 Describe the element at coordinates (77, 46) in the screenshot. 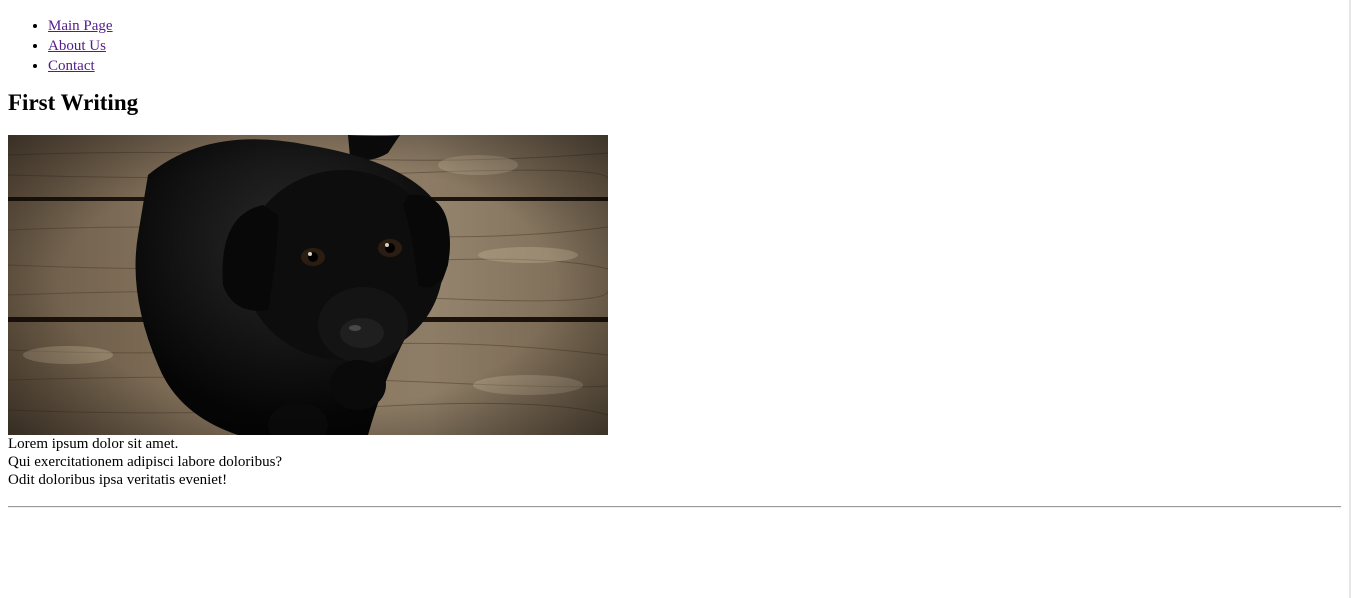

I see `nav-link-about-us: About Us` at that location.